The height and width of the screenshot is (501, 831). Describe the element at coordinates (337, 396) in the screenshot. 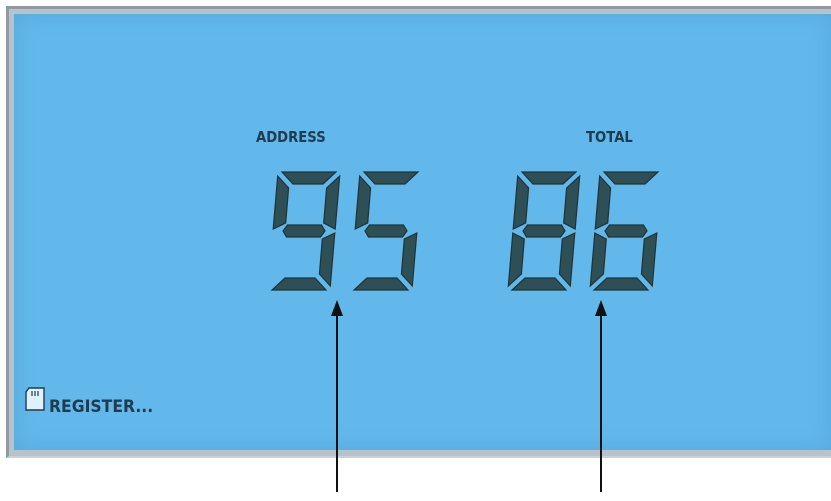

I see `address-arrow` at that location.